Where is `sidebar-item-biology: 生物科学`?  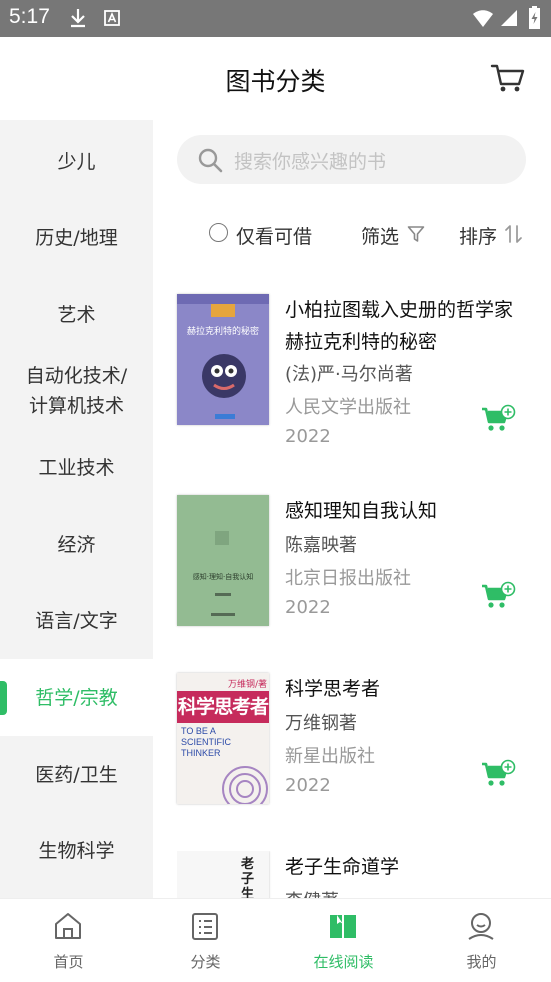
sidebar-item-biology: 生物科学 is located at coordinates (76, 850).